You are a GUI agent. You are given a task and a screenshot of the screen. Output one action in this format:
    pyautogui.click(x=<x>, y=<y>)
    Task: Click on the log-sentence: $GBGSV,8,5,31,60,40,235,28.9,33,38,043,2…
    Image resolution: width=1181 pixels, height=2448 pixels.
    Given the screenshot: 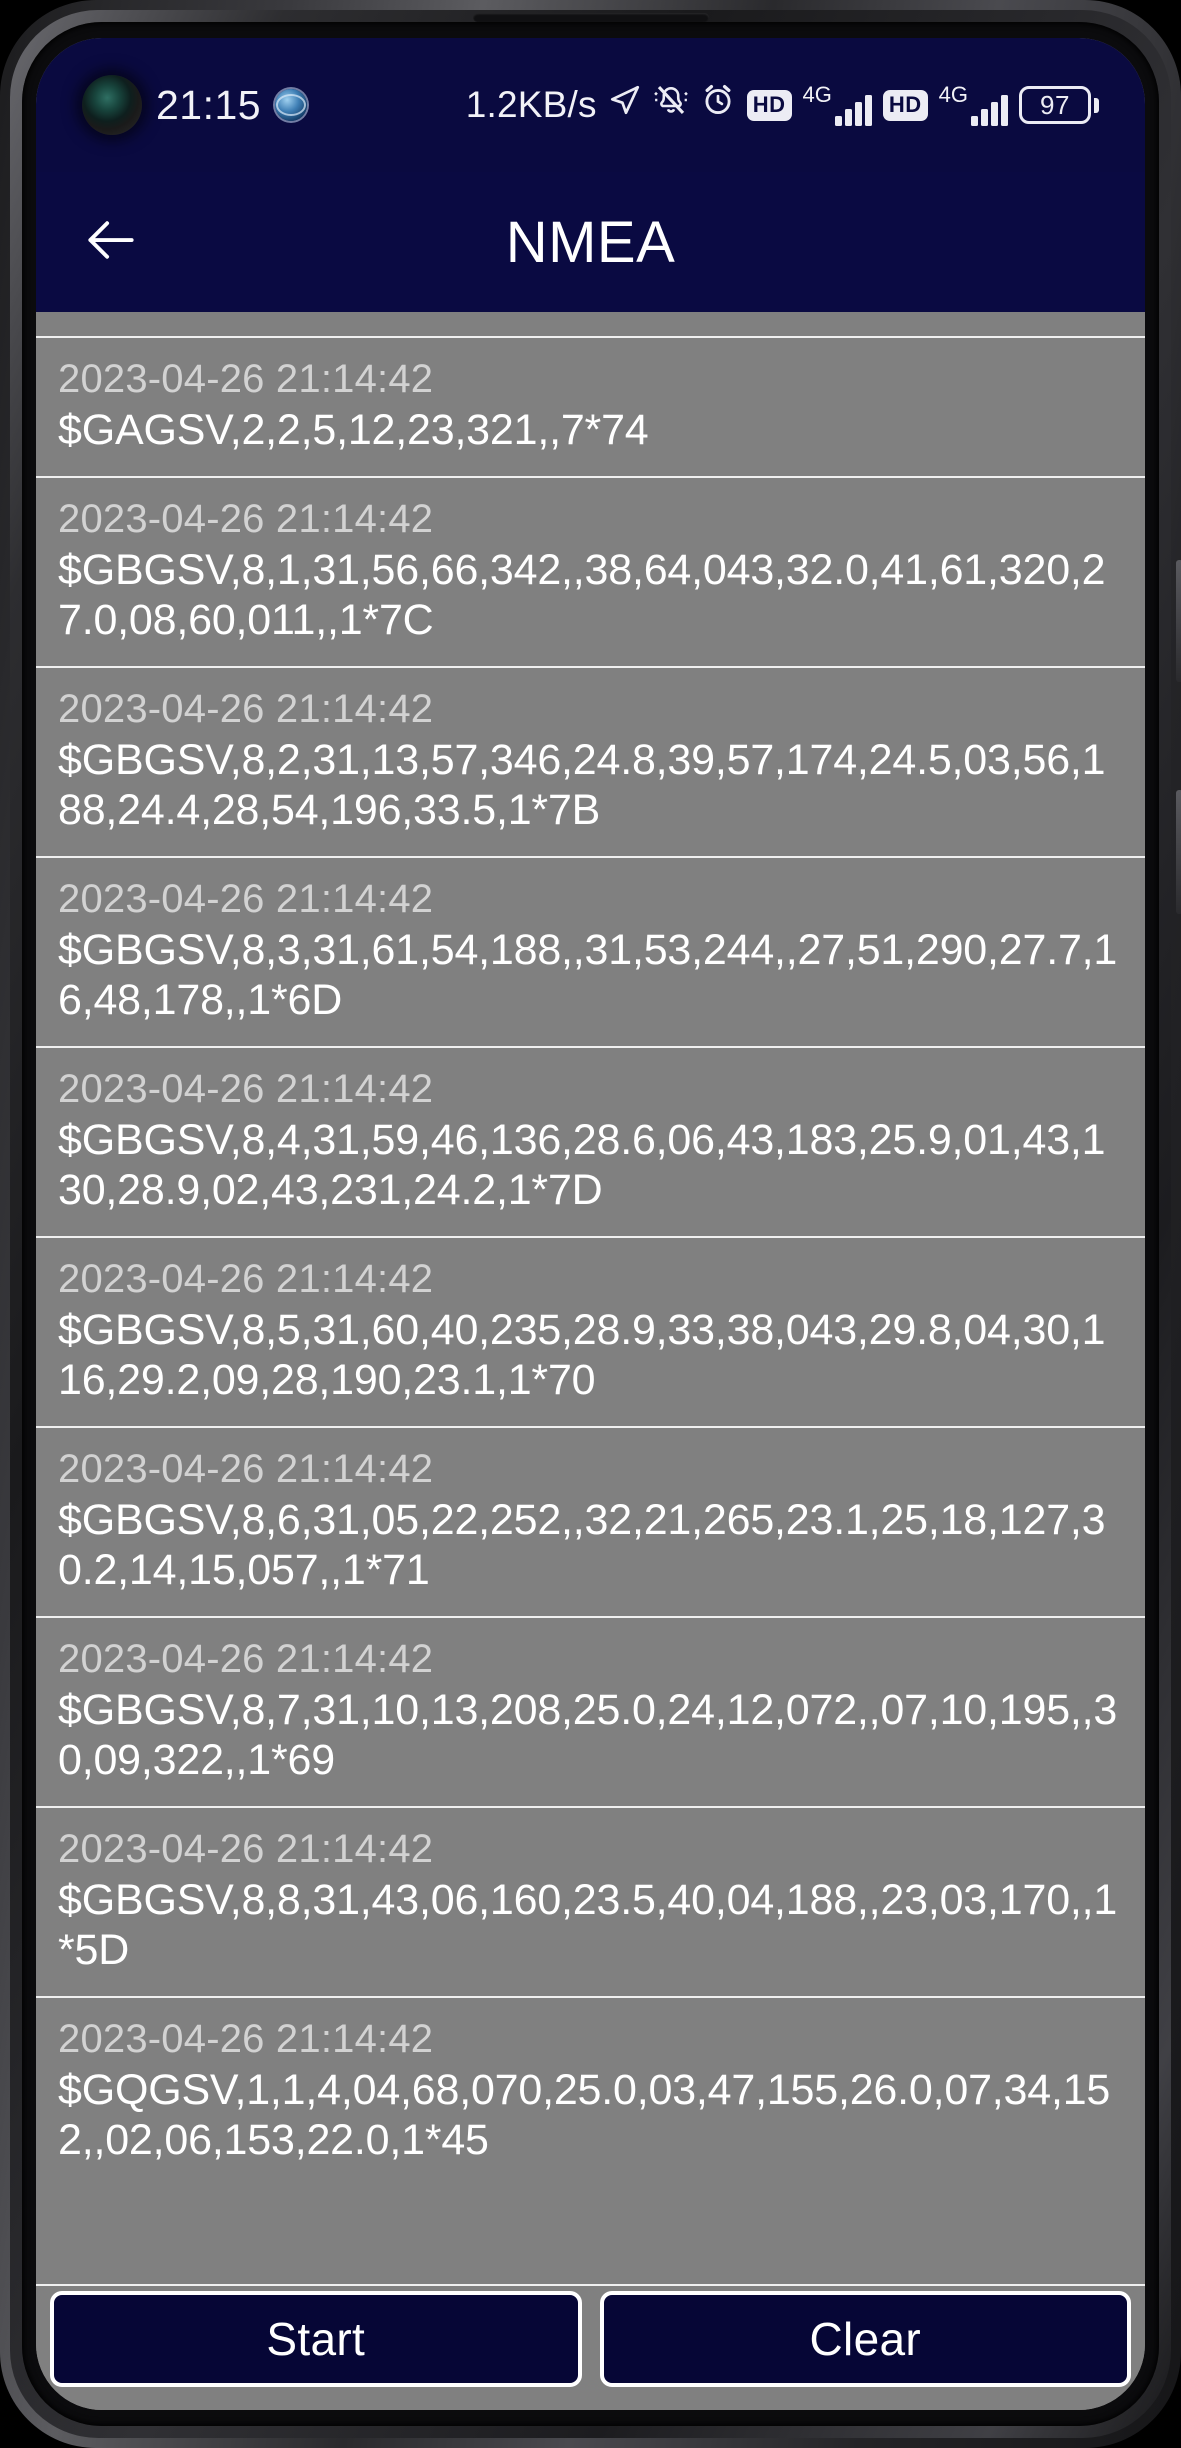 What is the action you would take?
    pyautogui.click(x=582, y=1355)
    